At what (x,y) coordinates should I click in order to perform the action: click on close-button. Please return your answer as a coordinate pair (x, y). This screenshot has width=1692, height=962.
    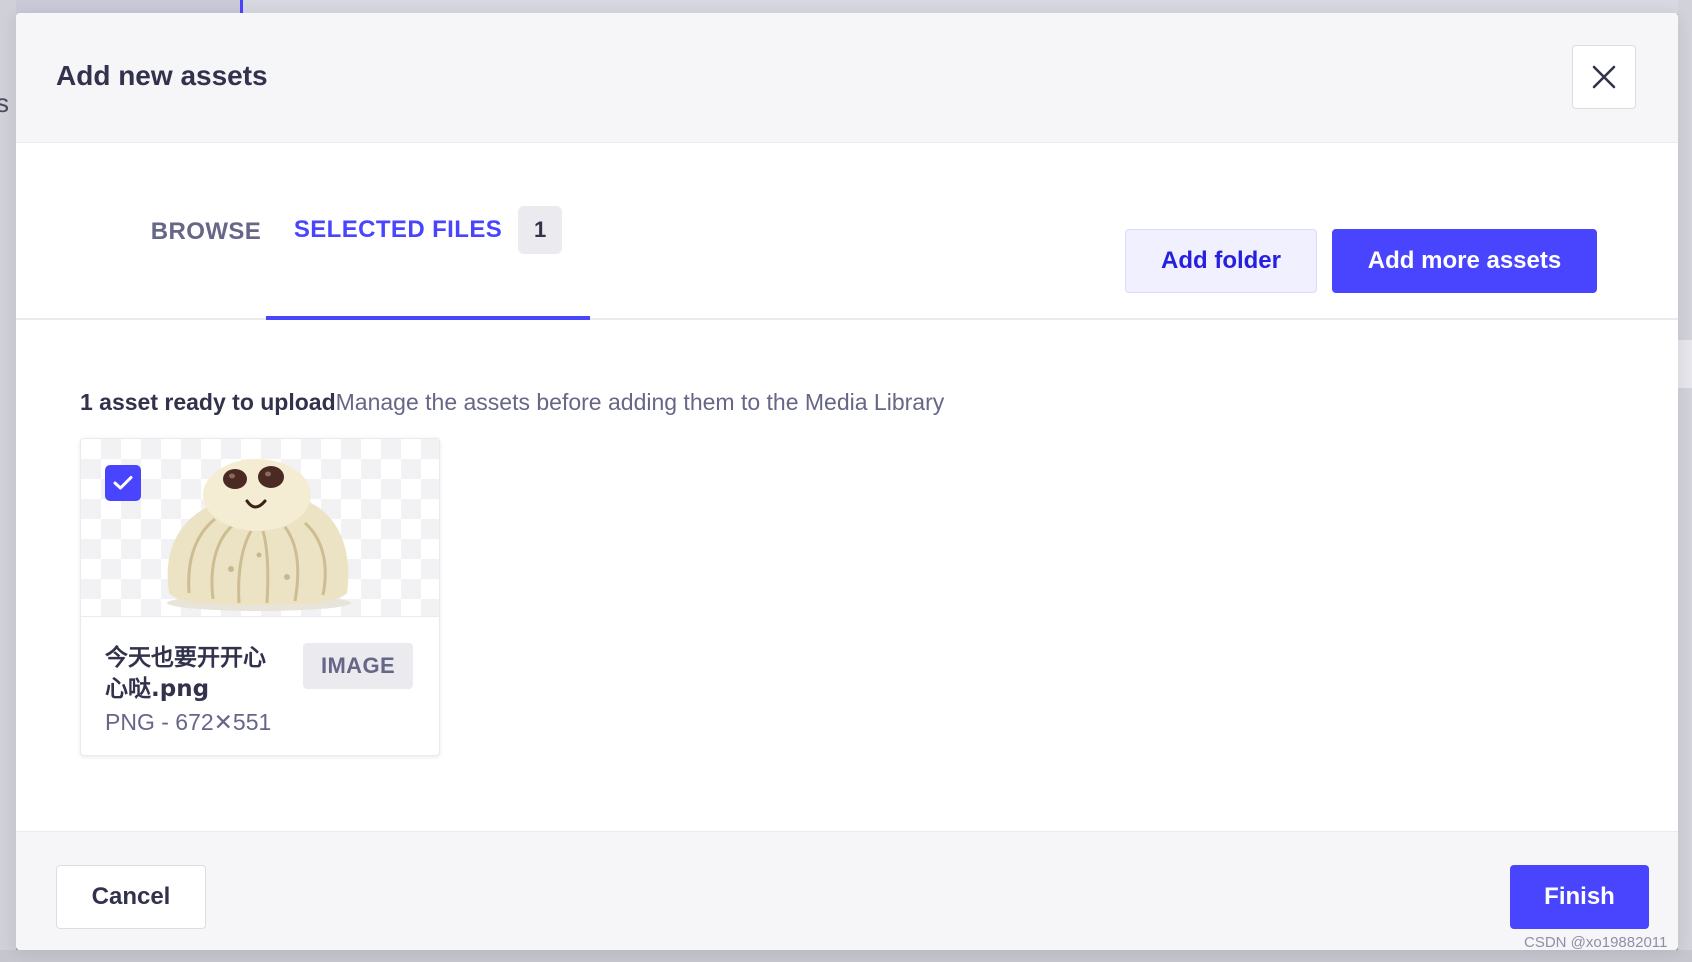
    Looking at the image, I should click on (1604, 77).